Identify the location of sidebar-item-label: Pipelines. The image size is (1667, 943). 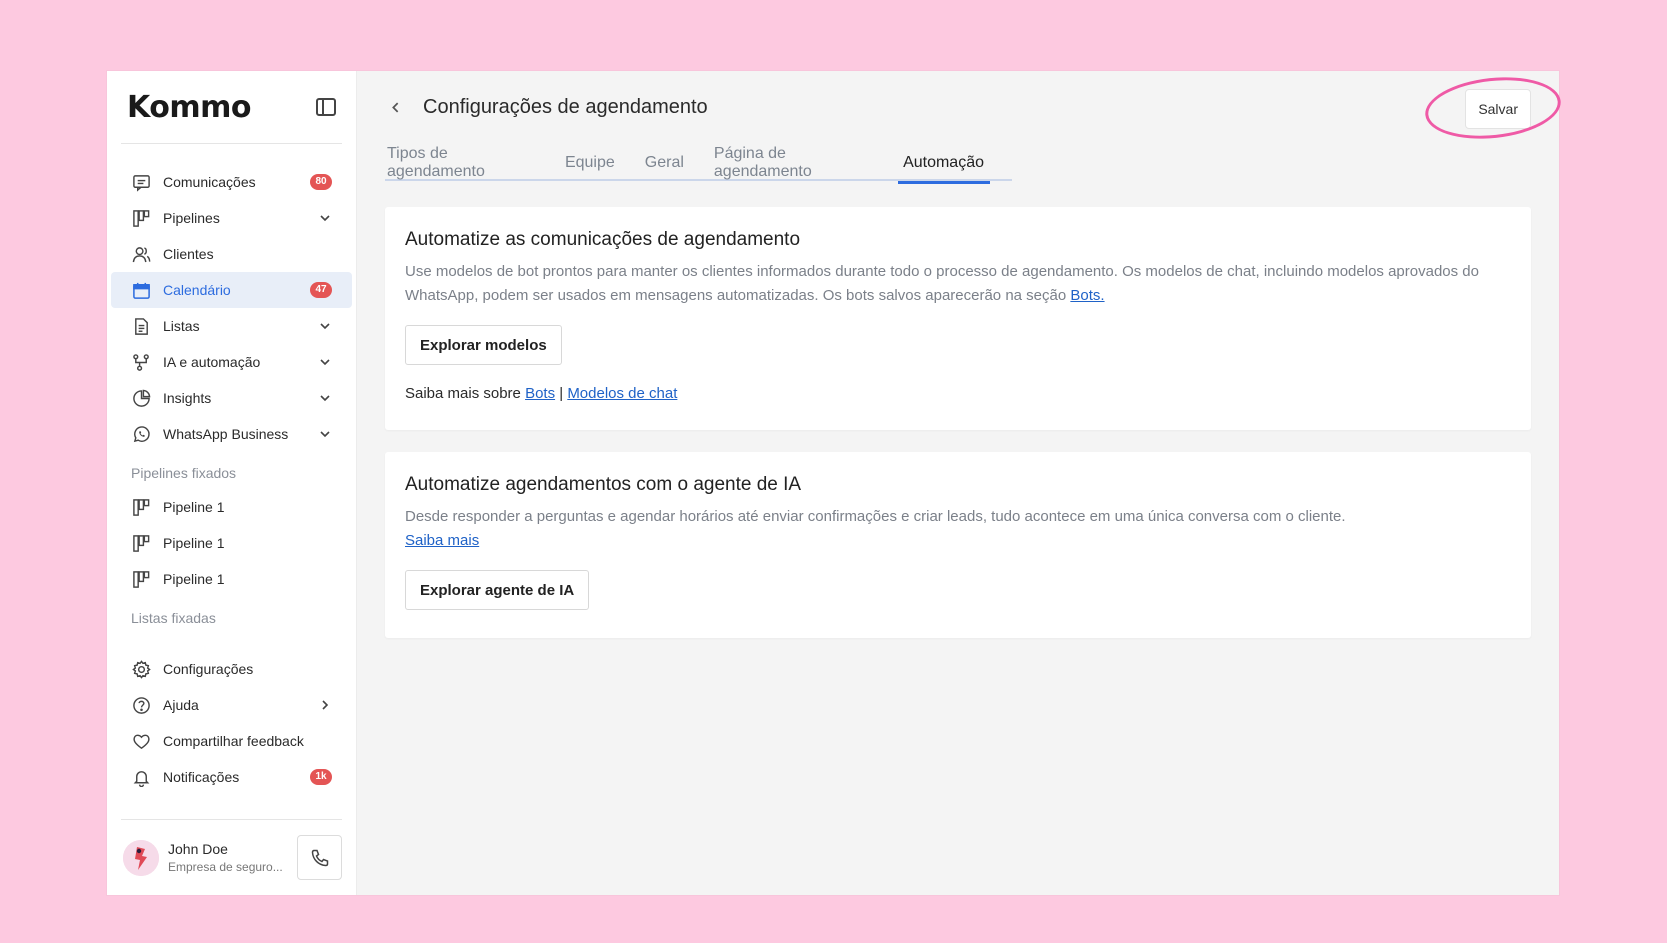
(191, 218).